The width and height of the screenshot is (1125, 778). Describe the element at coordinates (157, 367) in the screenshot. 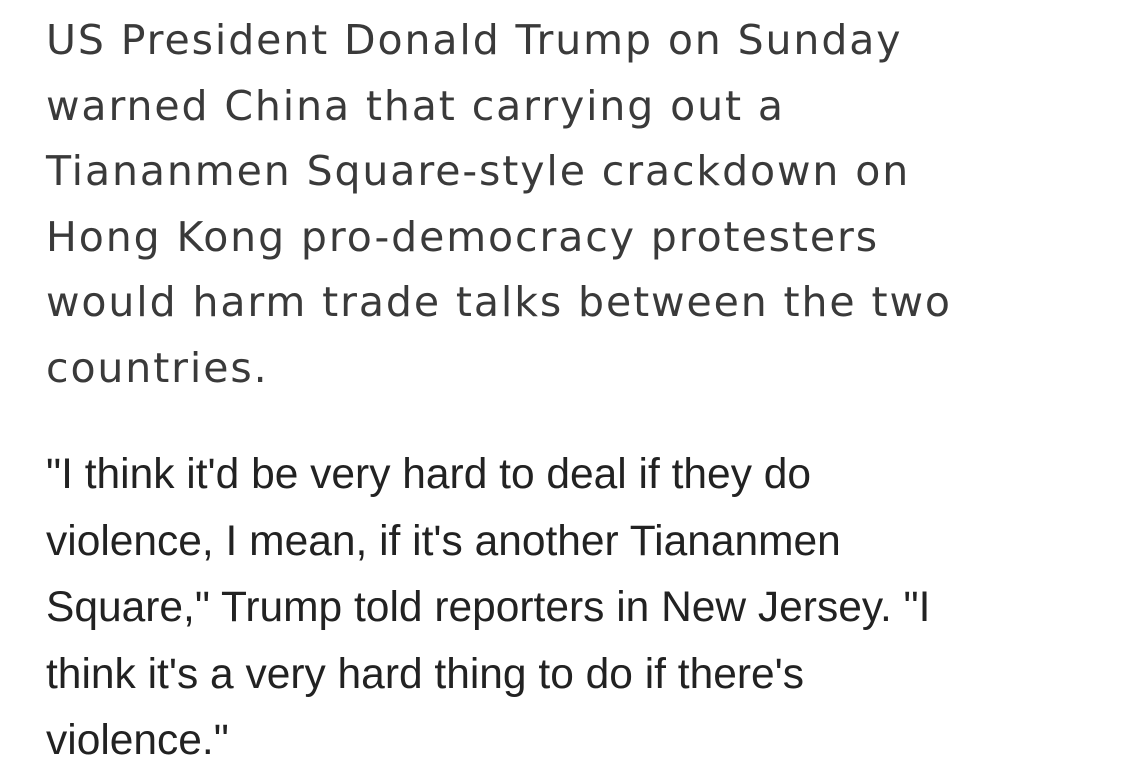

I see `lead-line: countries.` at that location.